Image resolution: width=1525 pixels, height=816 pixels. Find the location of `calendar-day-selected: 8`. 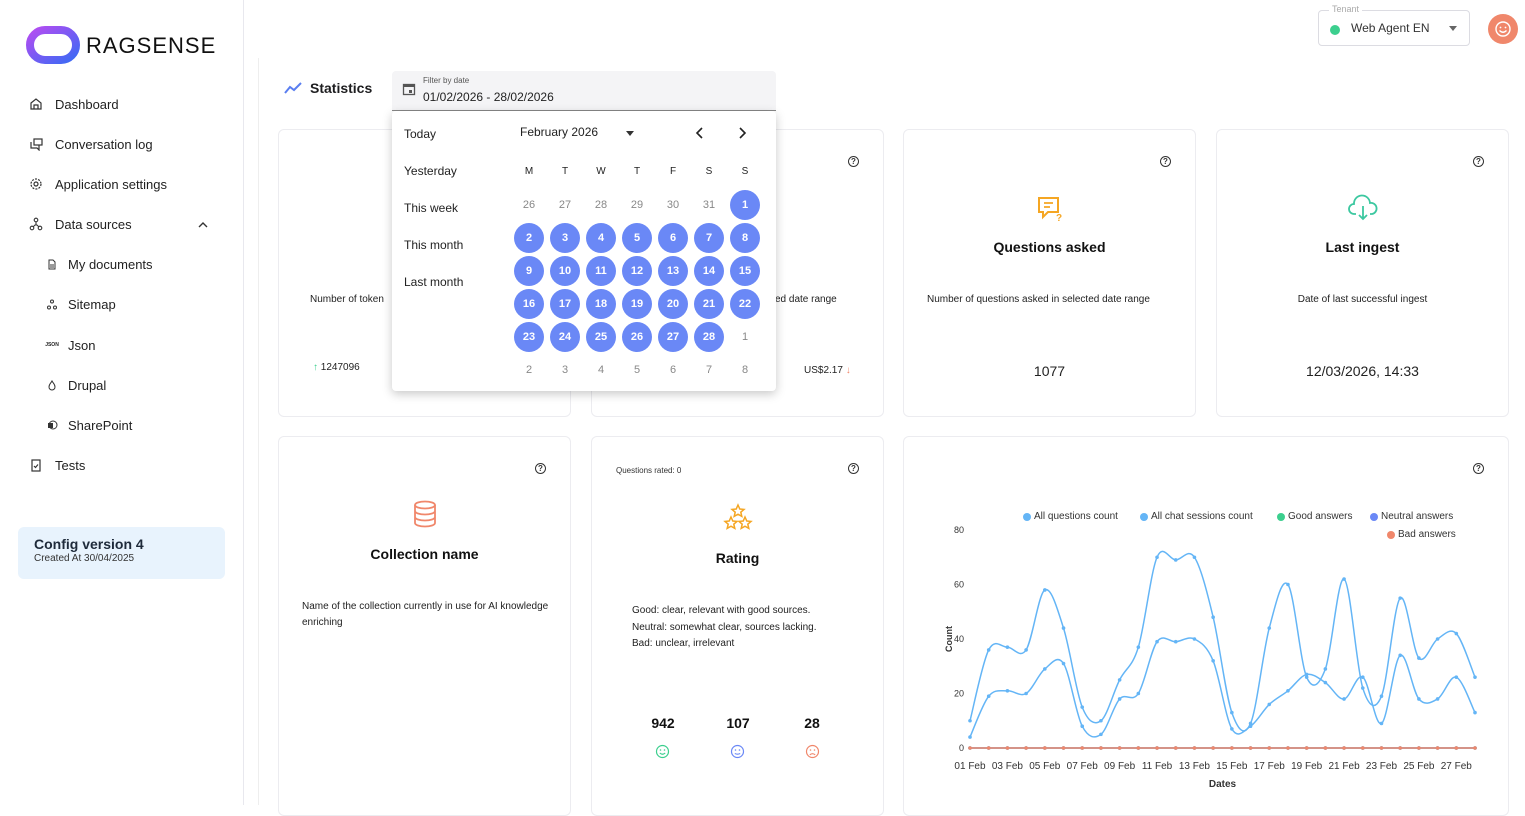

calendar-day-selected: 8 is located at coordinates (745, 238).